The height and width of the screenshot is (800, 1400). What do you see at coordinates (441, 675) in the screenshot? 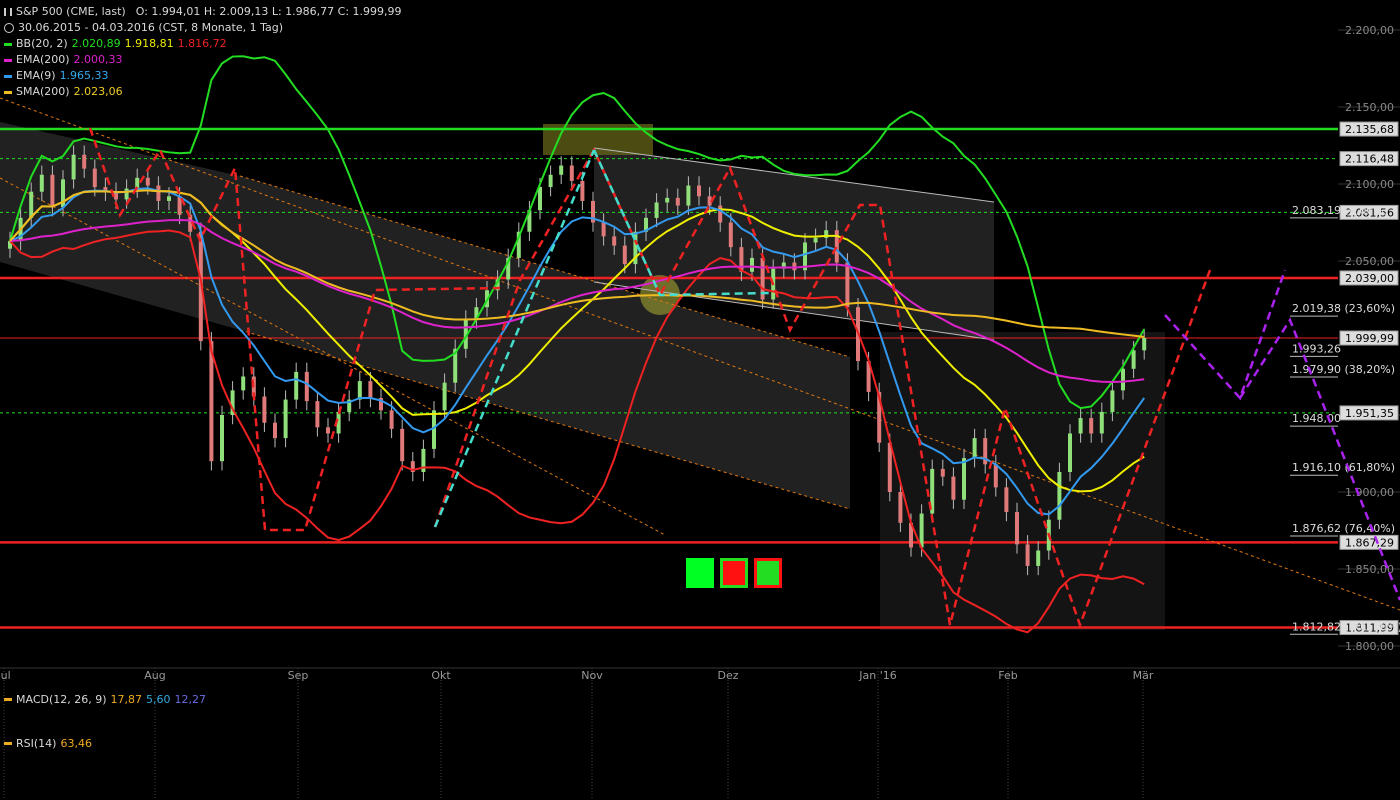
I see `x-tick-label: Okt` at bounding box center [441, 675].